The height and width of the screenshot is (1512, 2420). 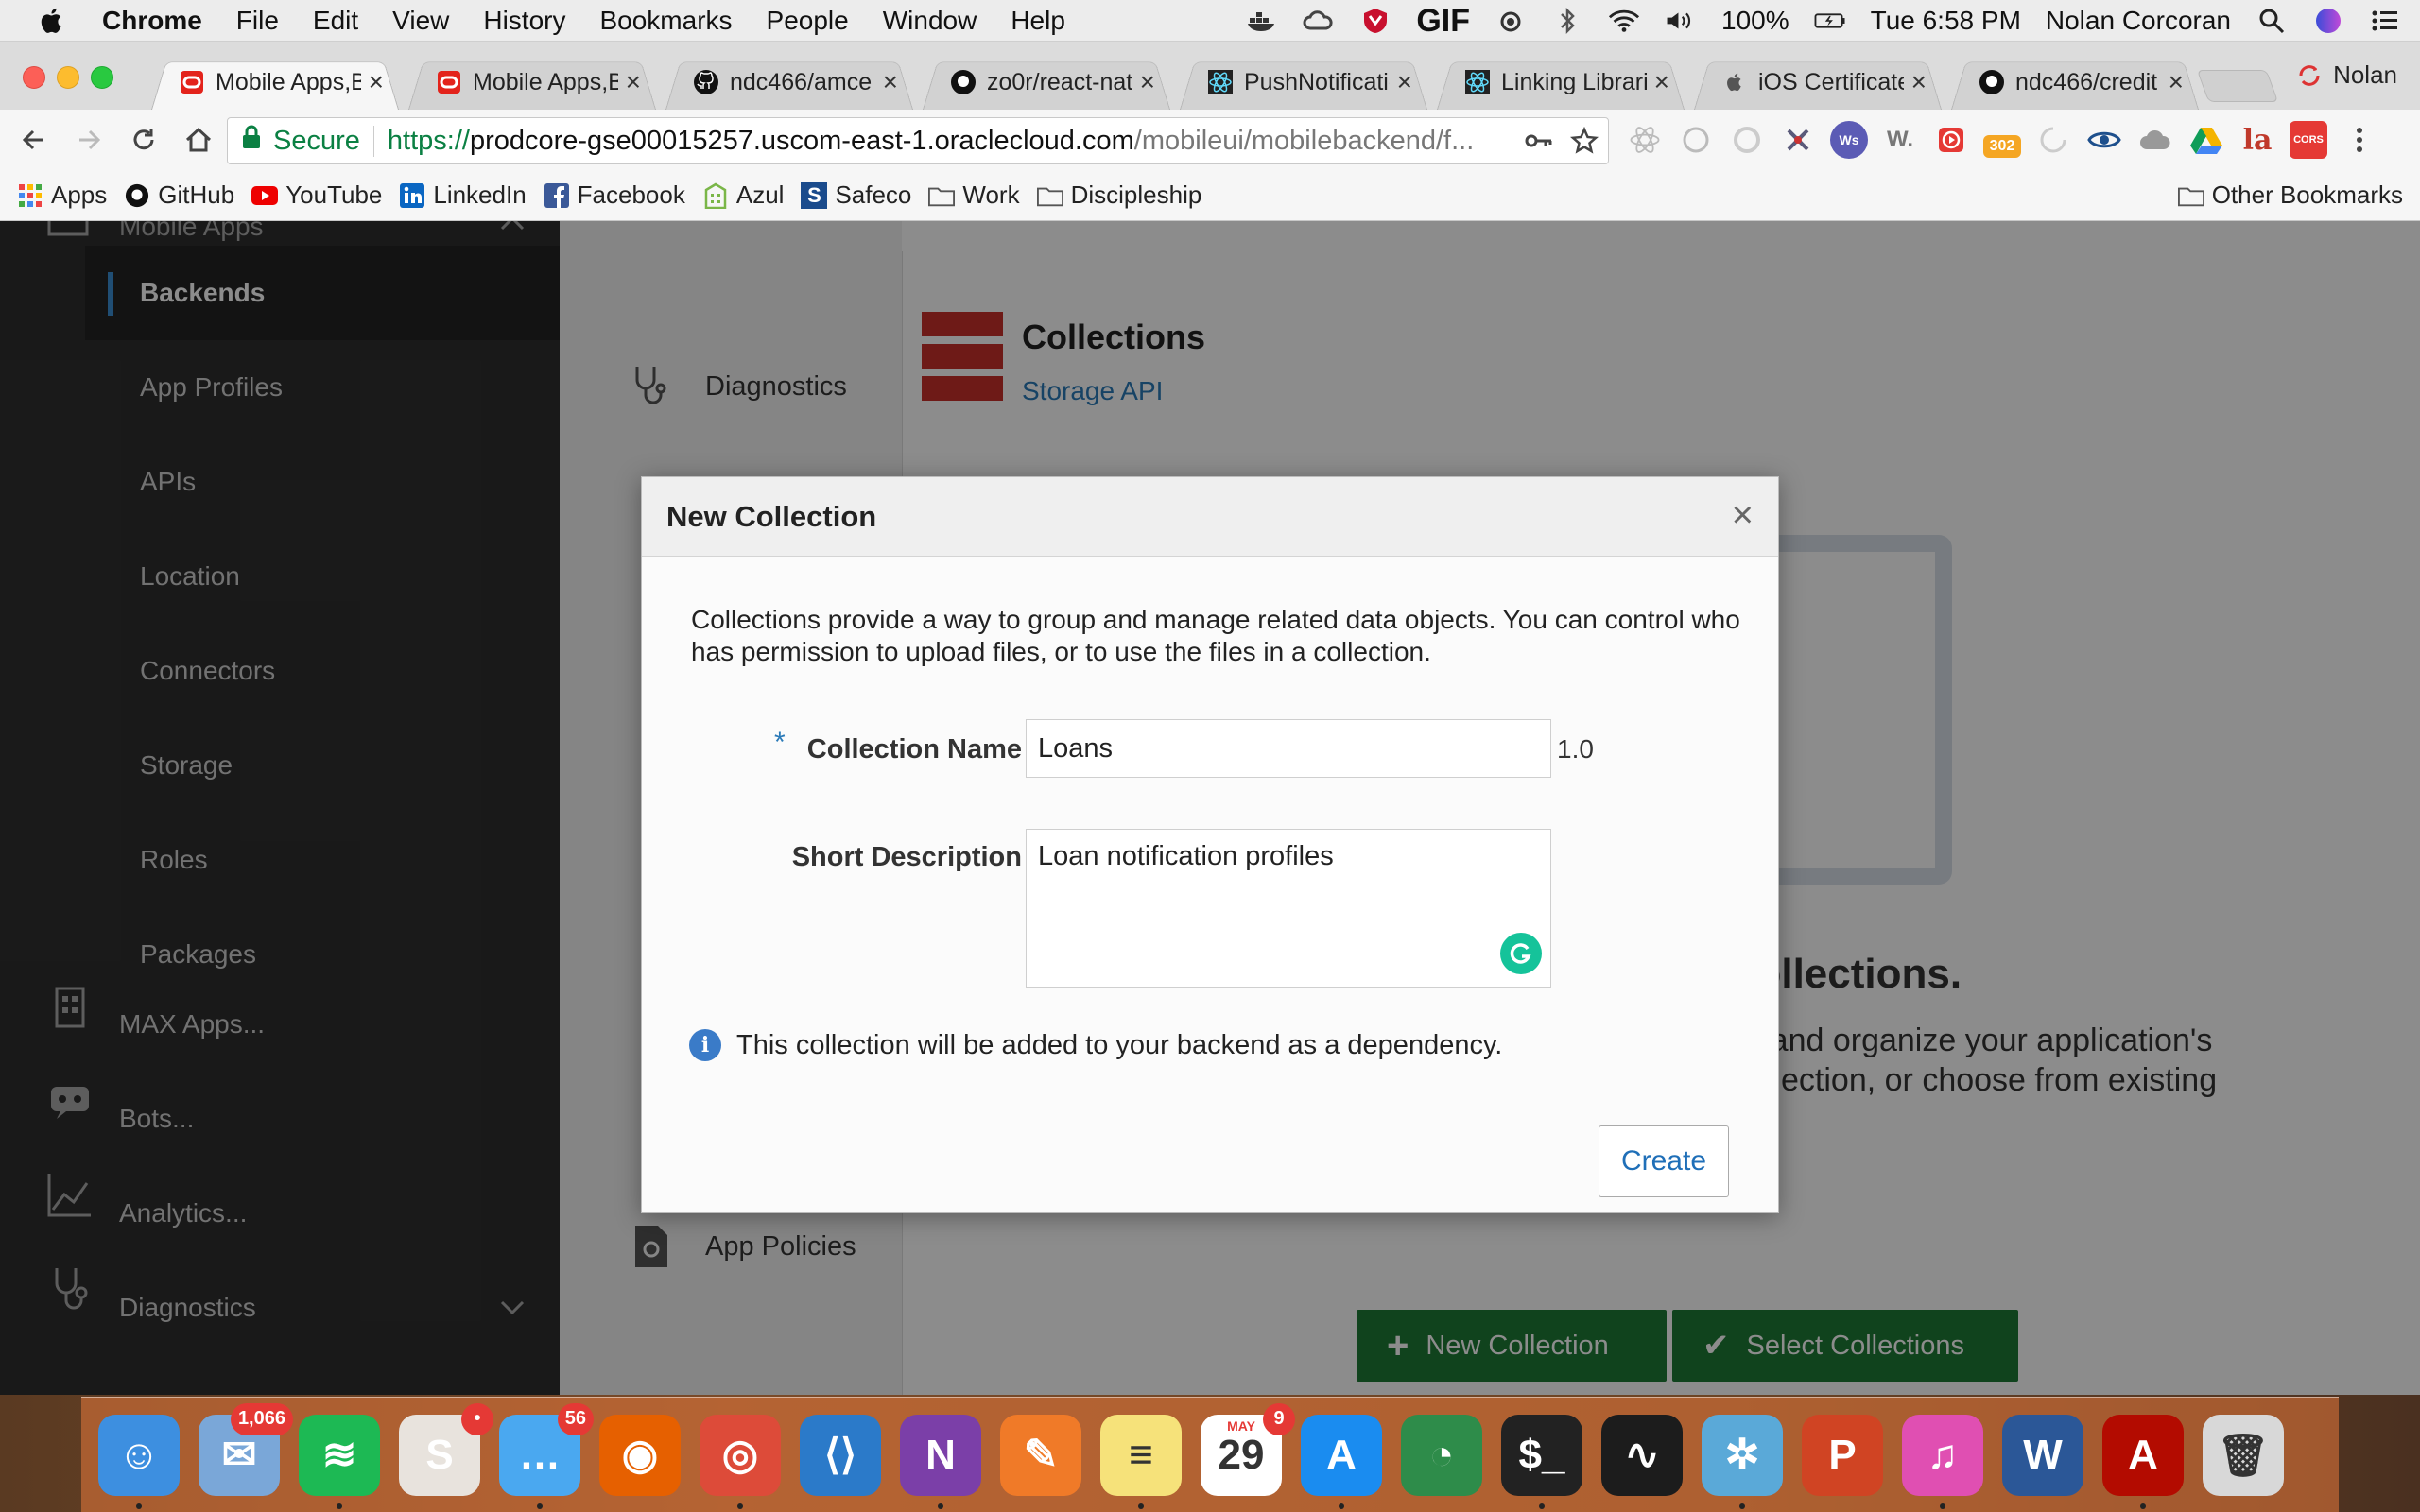 What do you see at coordinates (2257, 140) in the screenshot?
I see `la-extension-icon: la` at bounding box center [2257, 140].